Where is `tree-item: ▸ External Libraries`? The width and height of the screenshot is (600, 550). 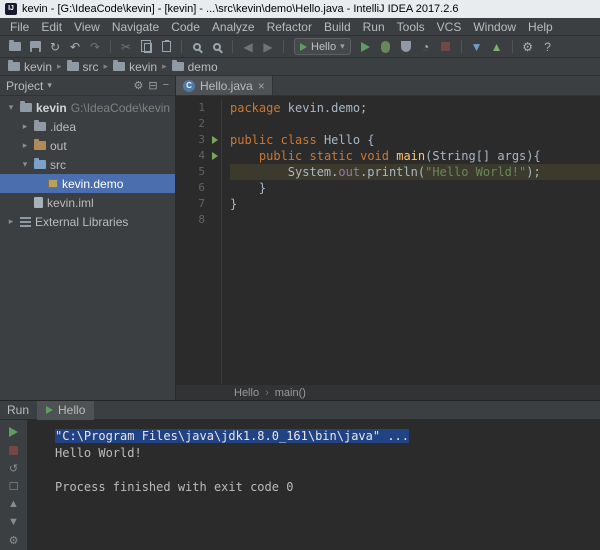 tree-item: ▸ External Libraries is located at coordinates (87, 221).